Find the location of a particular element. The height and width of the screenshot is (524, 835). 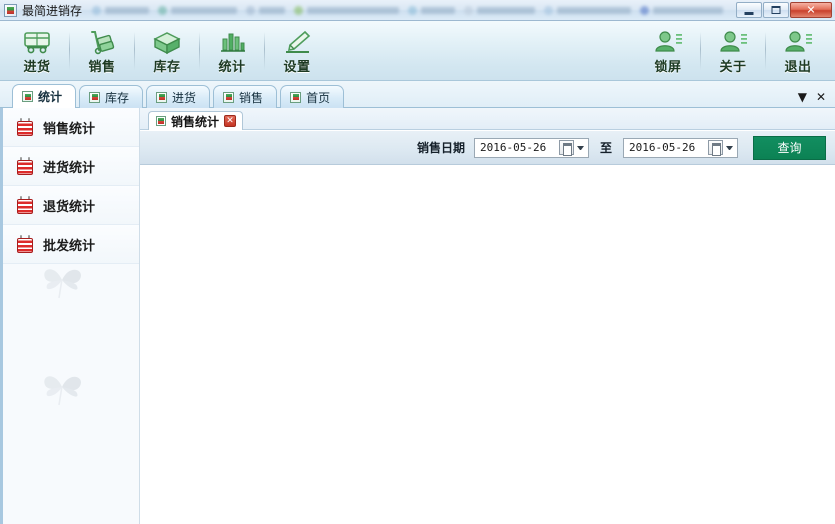

user-icon is located at coordinates (733, 41).